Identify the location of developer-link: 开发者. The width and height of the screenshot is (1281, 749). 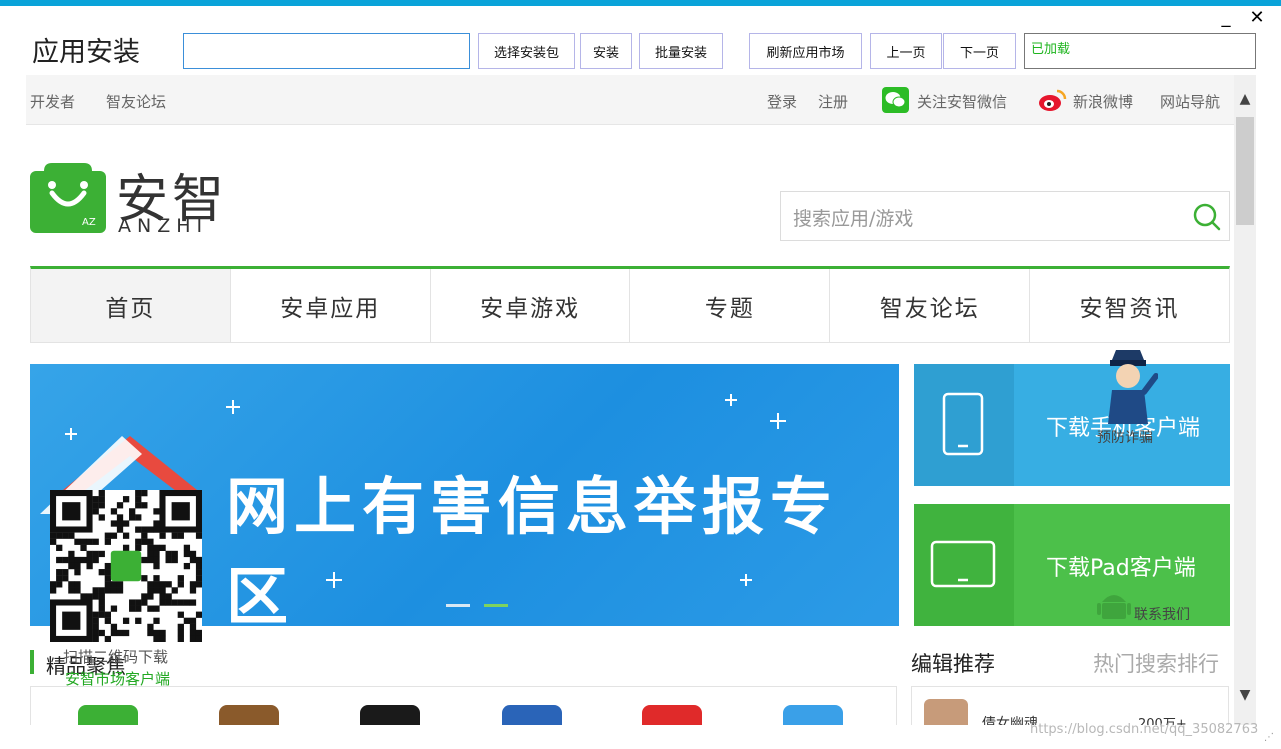
(52, 101).